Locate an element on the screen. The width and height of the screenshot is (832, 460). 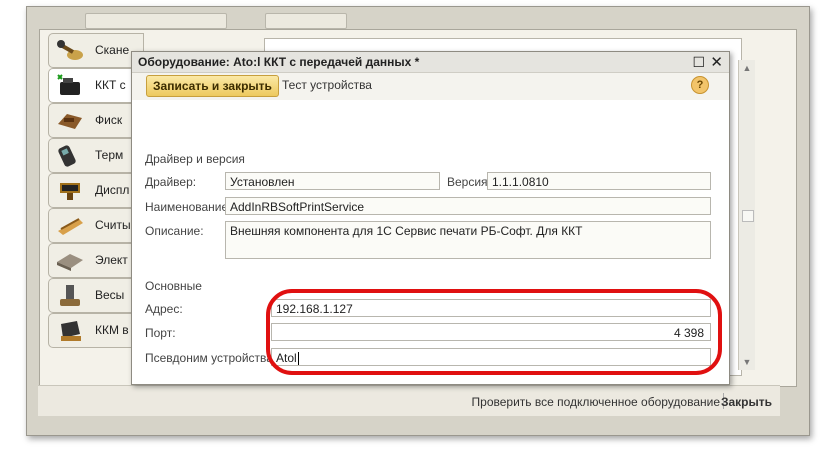
dialog-toolbar: Записать и закрыть Тест устройства ? is located at coordinates (430, 86).